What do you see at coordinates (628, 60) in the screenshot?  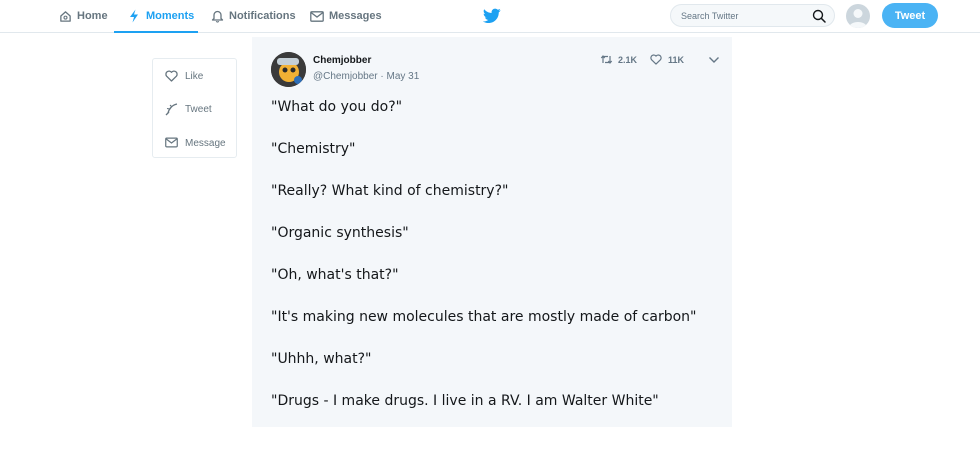 I see `retweet-count-value: 2.1K` at bounding box center [628, 60].